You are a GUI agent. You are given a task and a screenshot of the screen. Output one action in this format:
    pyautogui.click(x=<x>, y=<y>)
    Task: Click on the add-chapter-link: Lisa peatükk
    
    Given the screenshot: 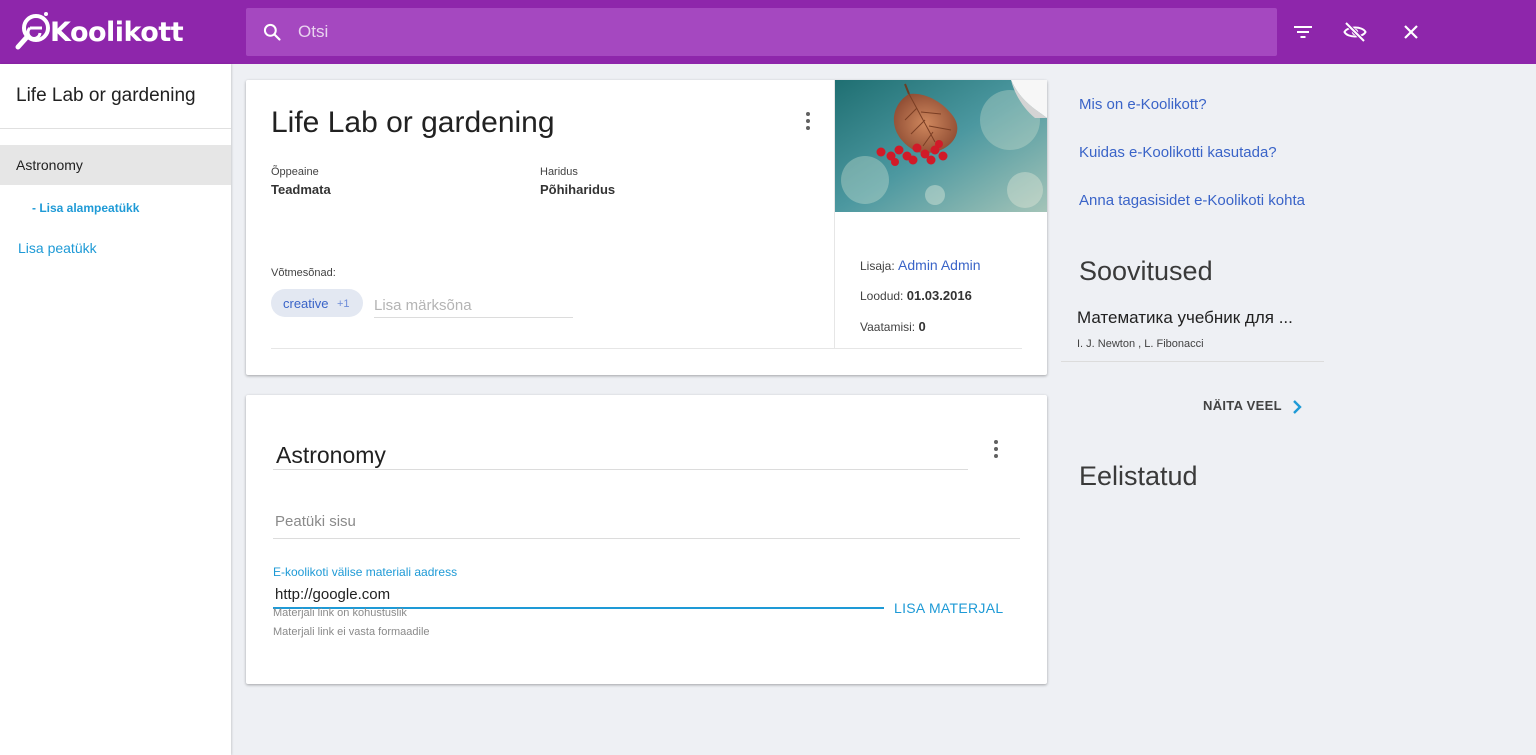 What is the action you would take?
    pyautogui.click(x=57, y=248)
    